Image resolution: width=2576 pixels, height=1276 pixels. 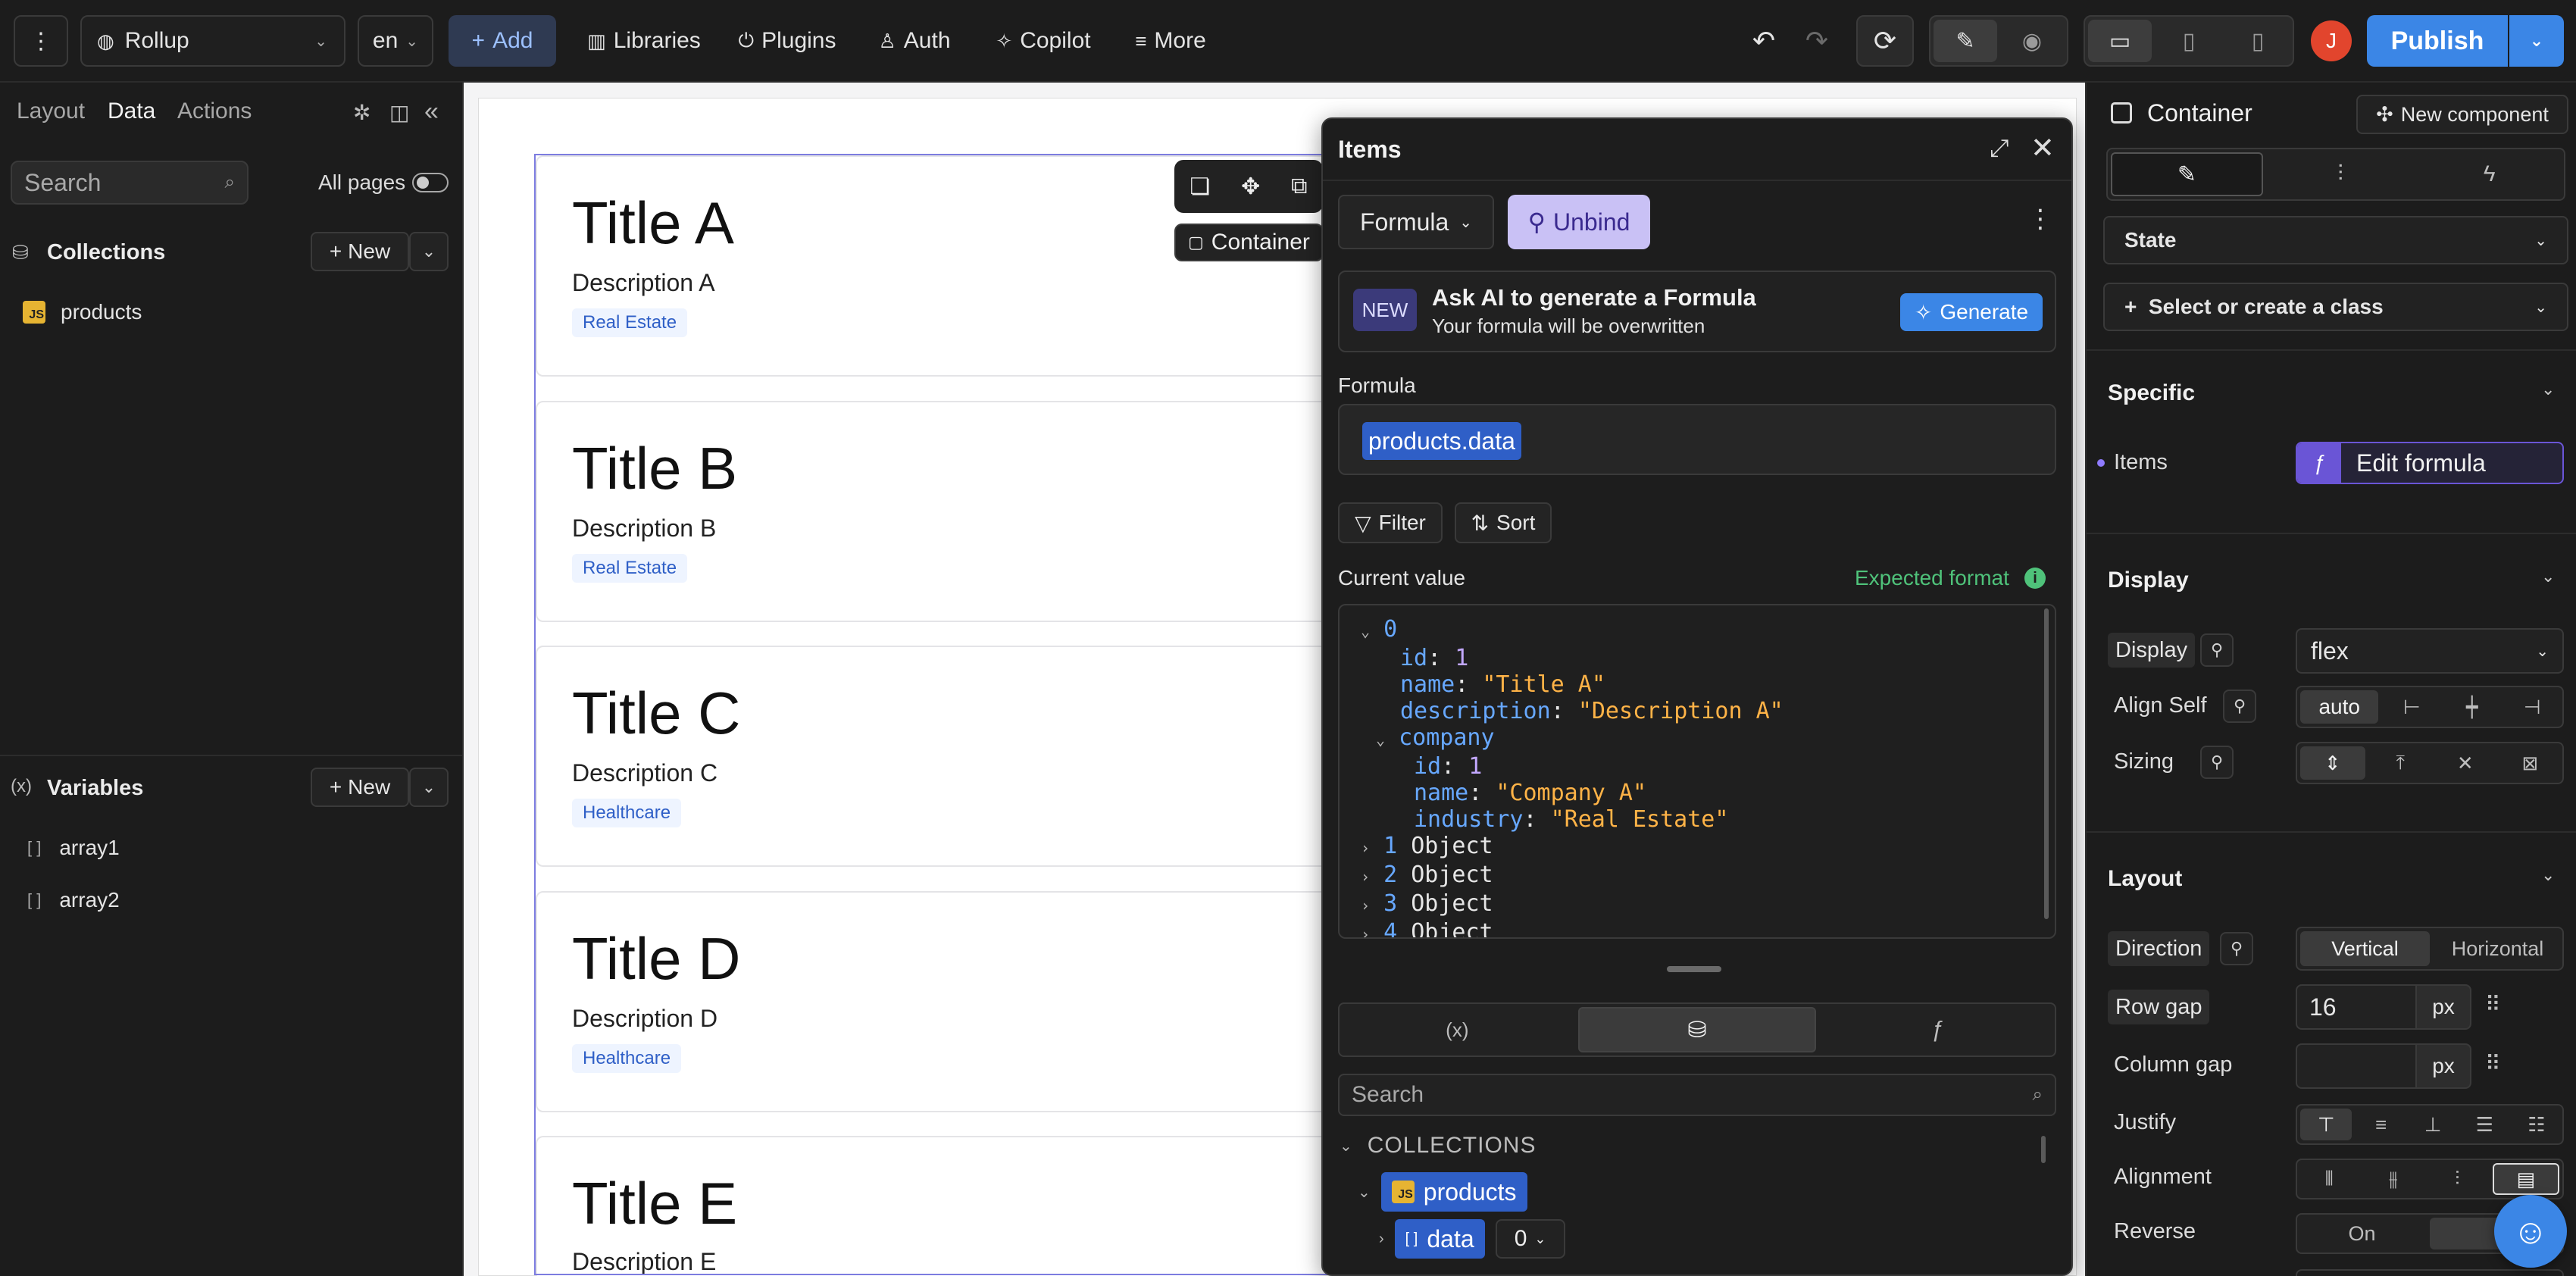 What do you see at coordinates (399, 112) in the screenshot?
I see `panel-layout-icon: ◫` at bounding box center [399, 112].